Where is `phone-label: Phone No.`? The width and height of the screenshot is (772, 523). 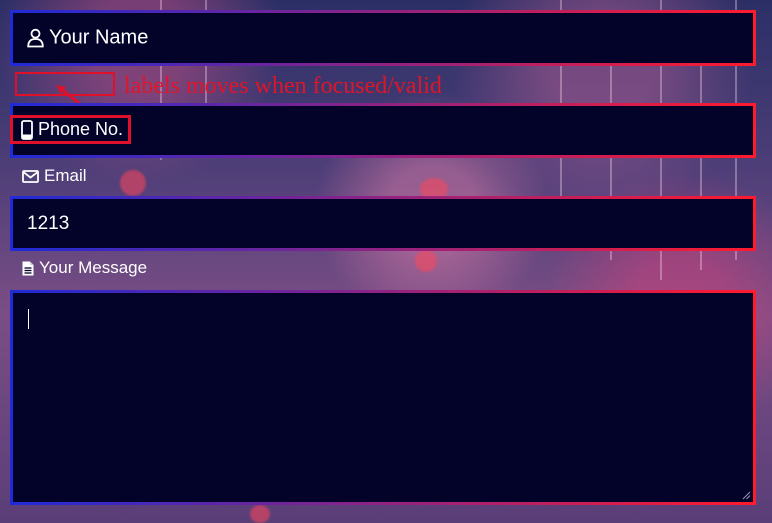
phone-label: Phone No. is located at coordinates (71, 129).